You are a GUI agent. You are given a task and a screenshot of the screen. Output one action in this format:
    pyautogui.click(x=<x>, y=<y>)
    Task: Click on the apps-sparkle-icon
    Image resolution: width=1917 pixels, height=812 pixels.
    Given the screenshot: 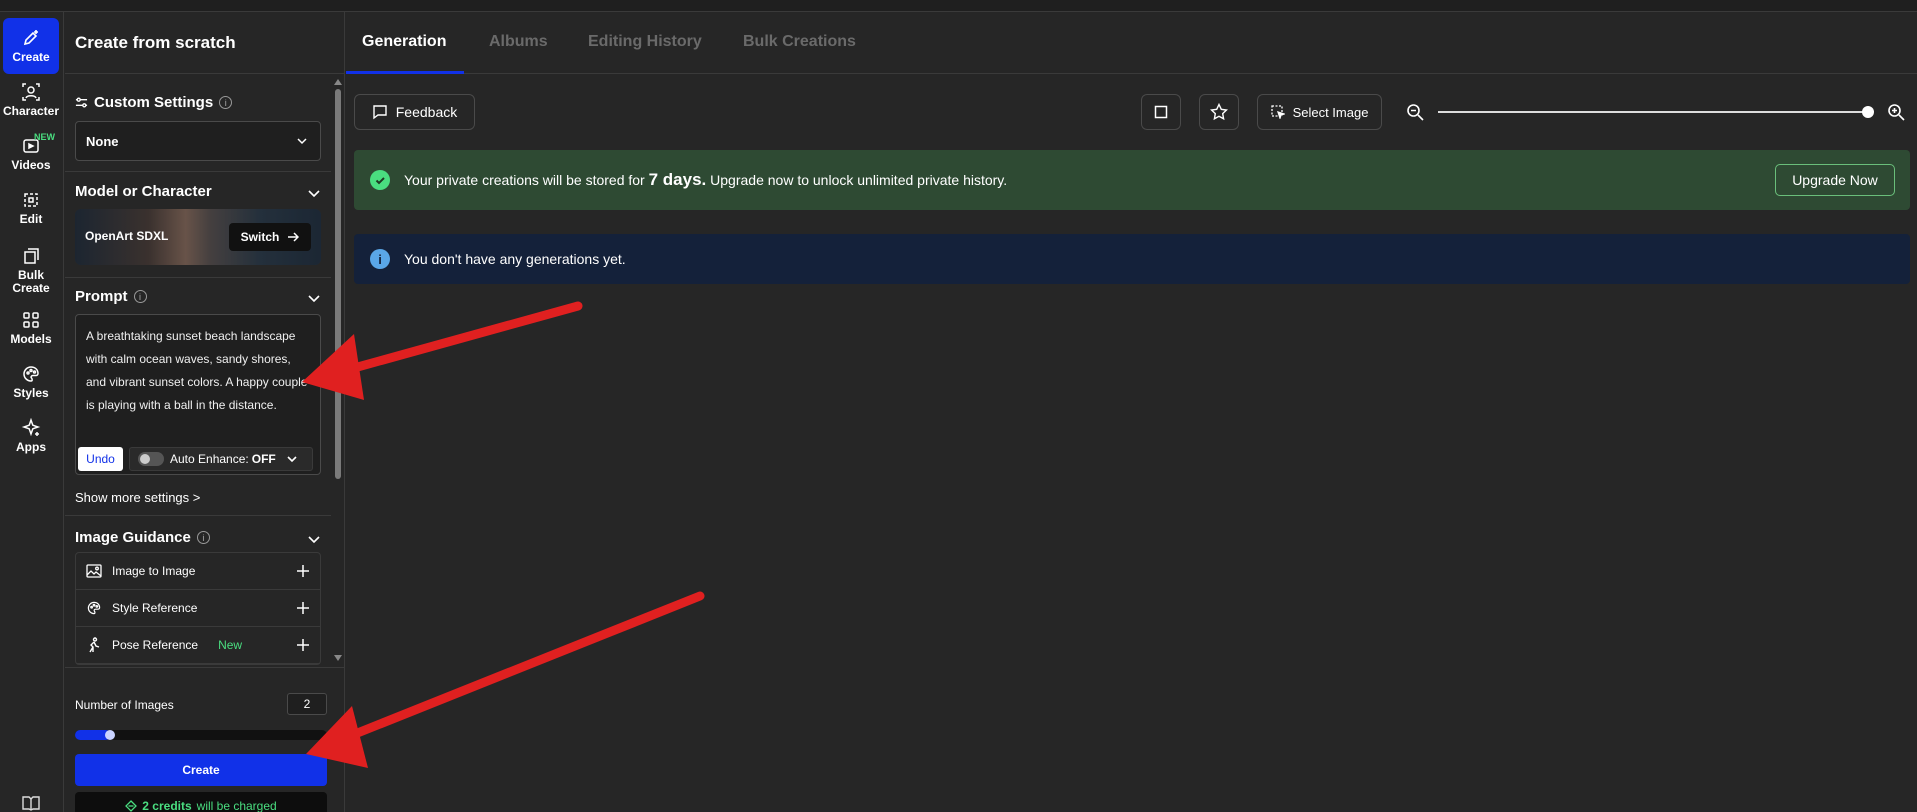 What is the action you would take?
    pyautogui.click(x=31, y=427)
    